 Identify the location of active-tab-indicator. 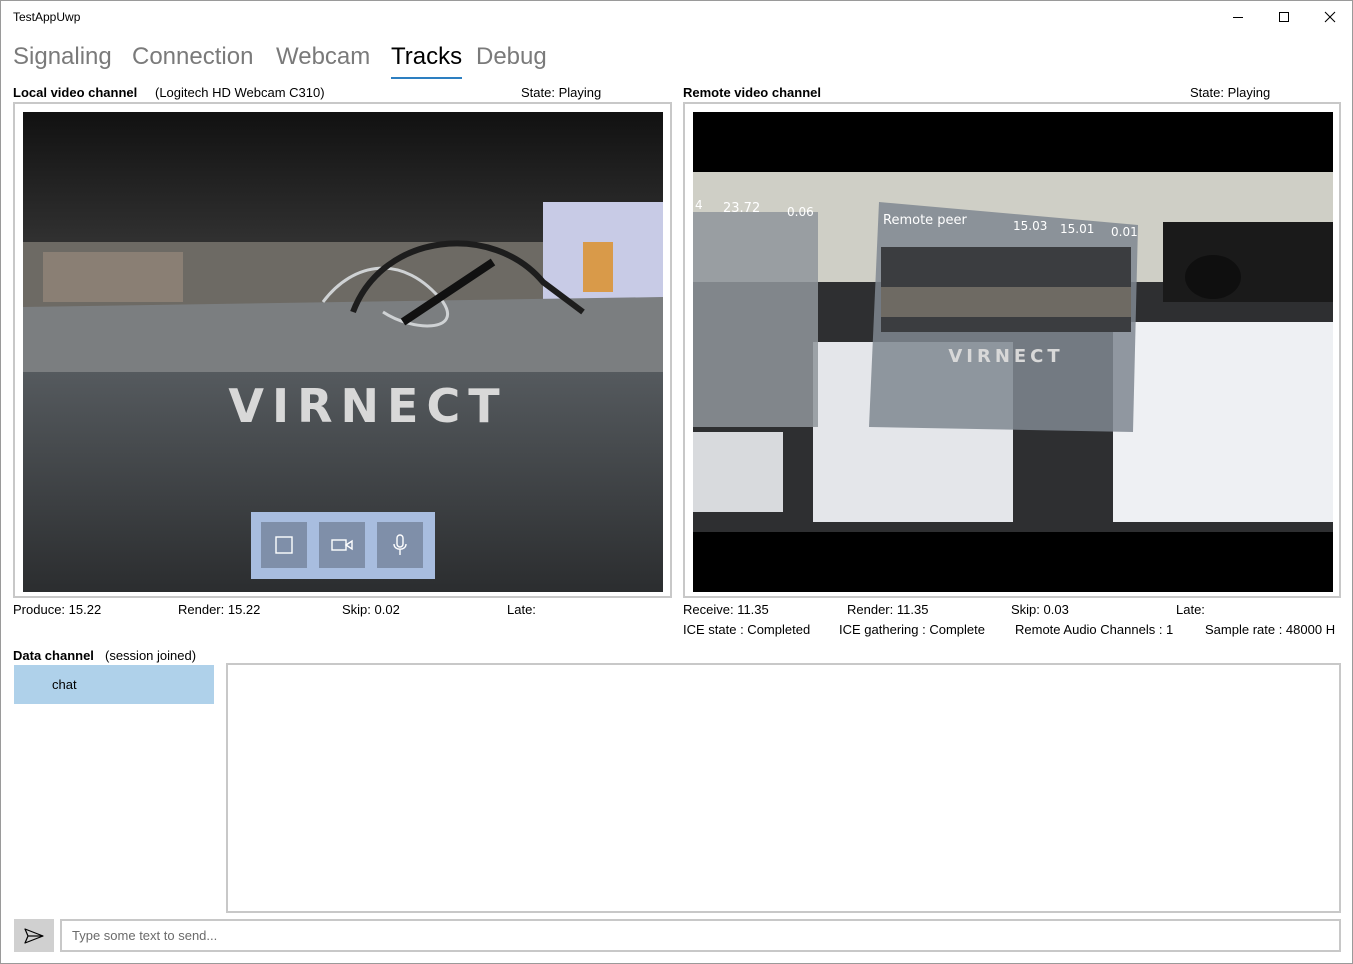
(427, 78).